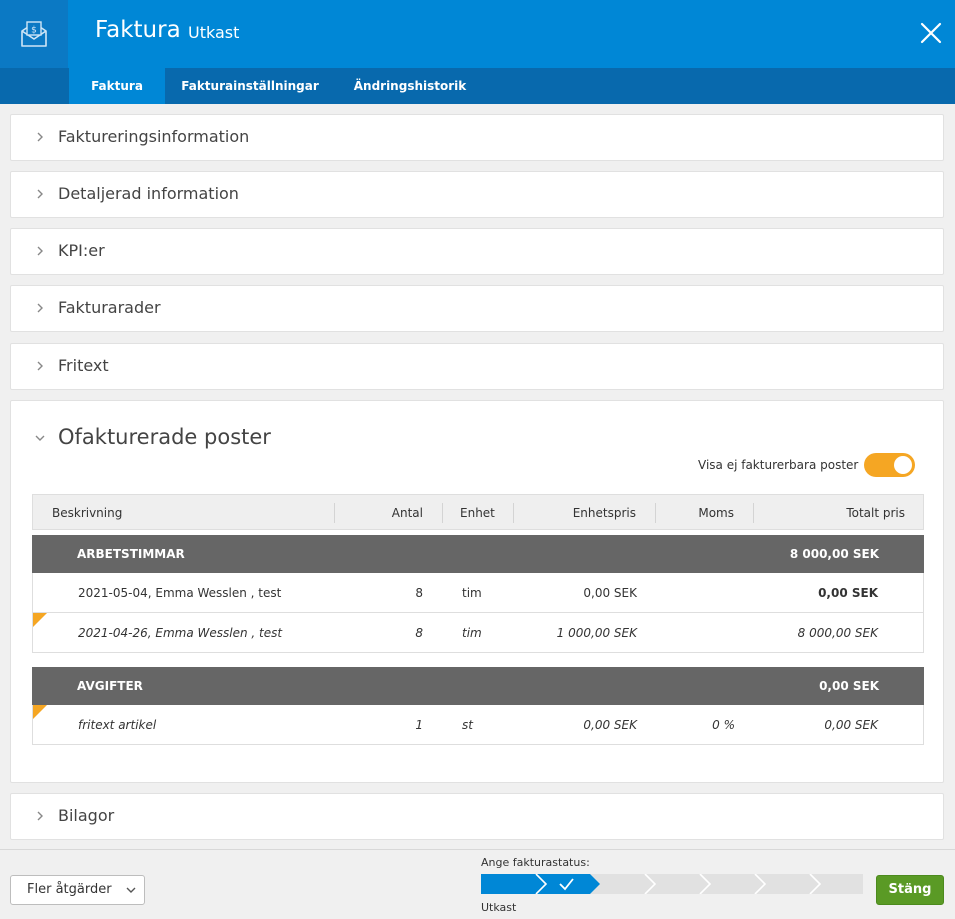  Describe the element at coordinates (931, 33) in the screenshot. I see `close-icon` at that location.